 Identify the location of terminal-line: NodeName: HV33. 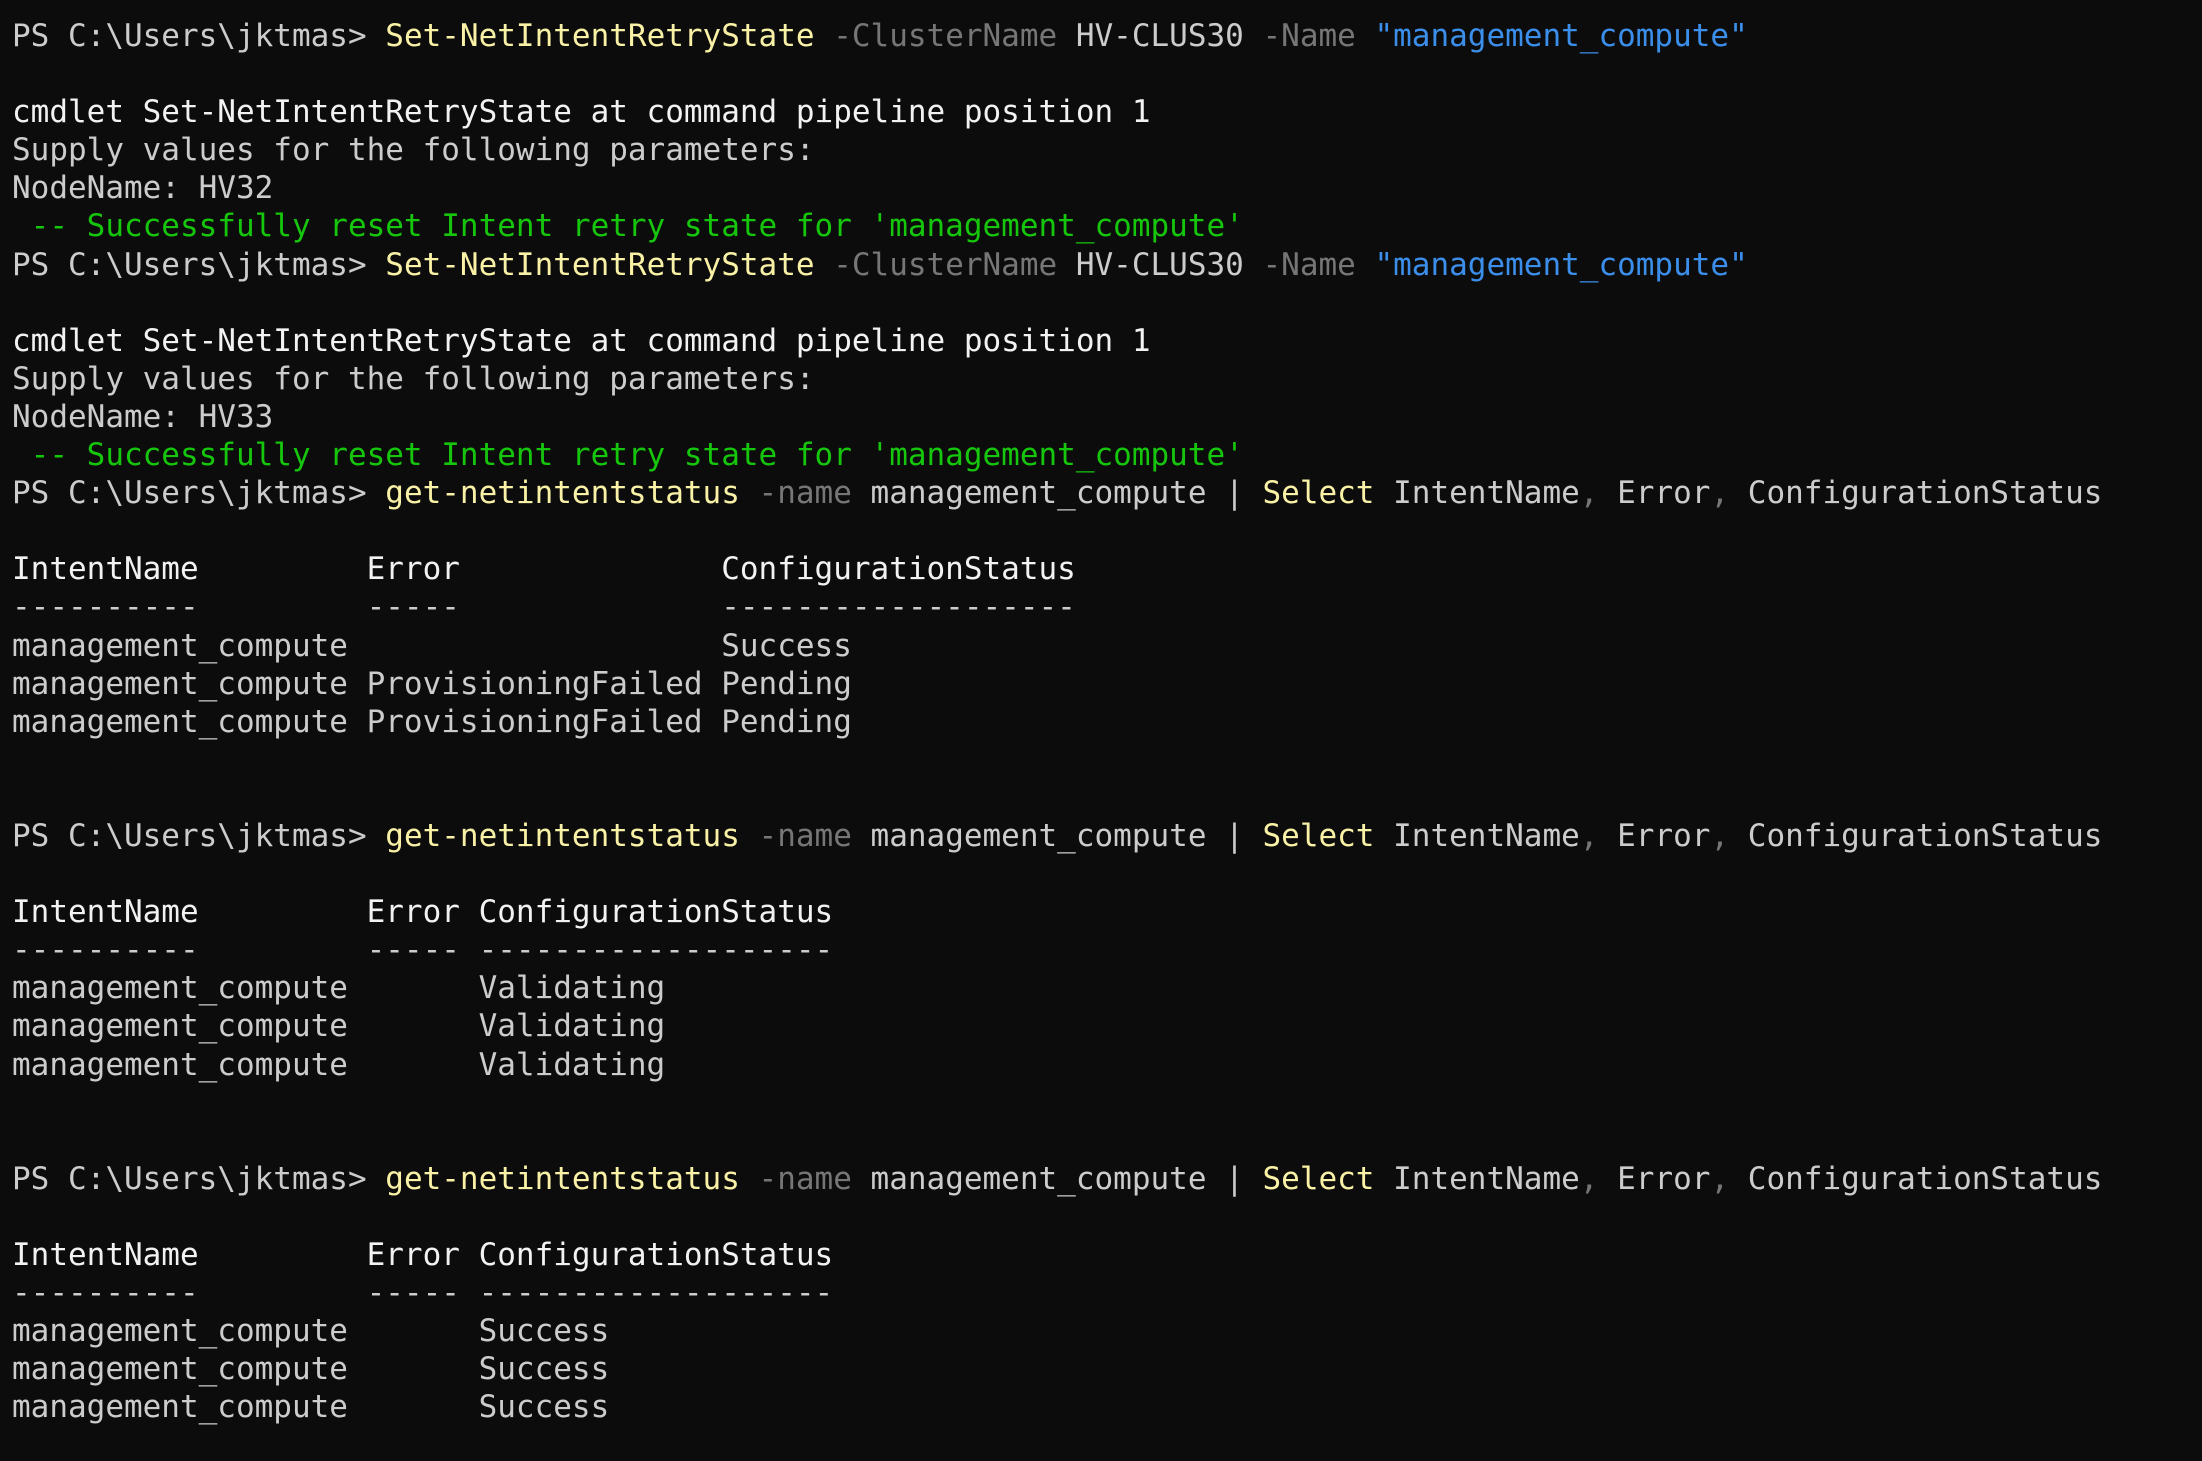
(1102, 417).